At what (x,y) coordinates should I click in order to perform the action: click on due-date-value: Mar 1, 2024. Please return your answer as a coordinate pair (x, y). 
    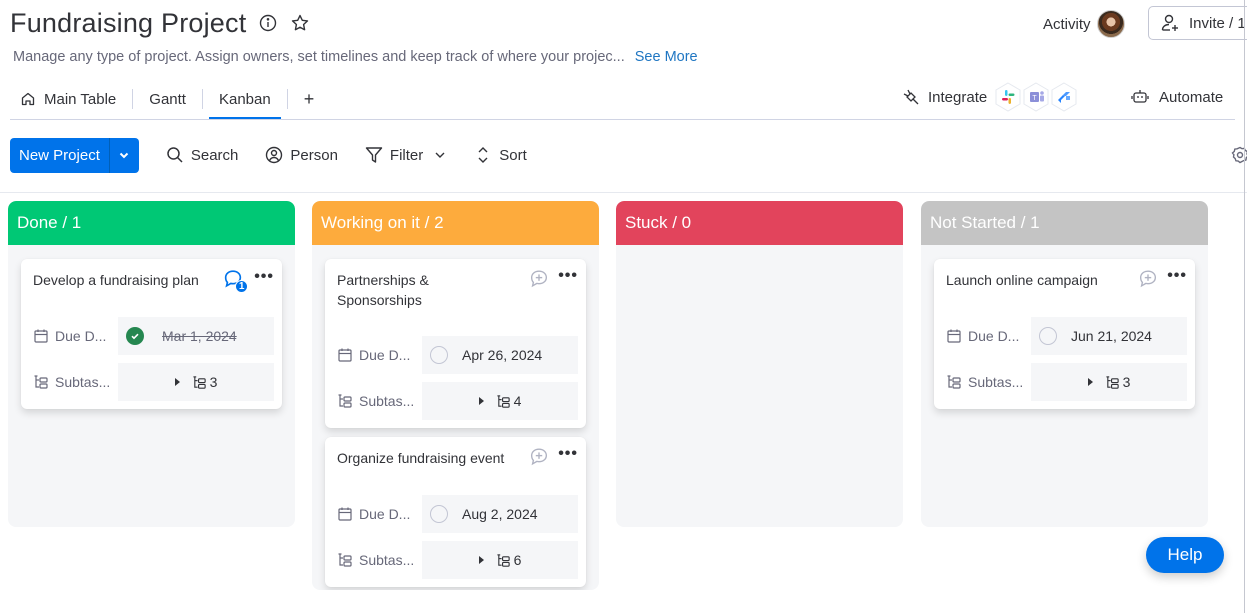
    Looking at the image, I should click on (196, 336).